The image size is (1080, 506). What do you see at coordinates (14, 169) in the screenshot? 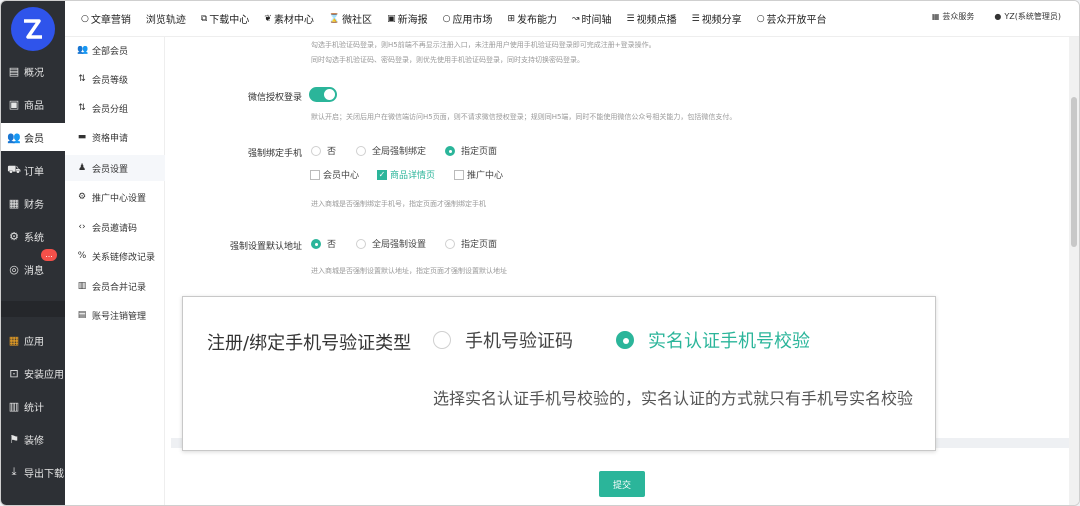
I see `cart-icon: ⛟` at bounding box center [14, 169].